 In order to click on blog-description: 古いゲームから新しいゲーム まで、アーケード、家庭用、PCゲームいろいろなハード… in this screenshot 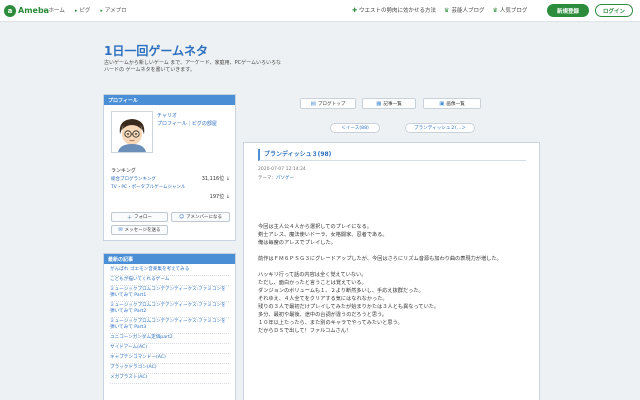, I will do `click(192, 66)`.